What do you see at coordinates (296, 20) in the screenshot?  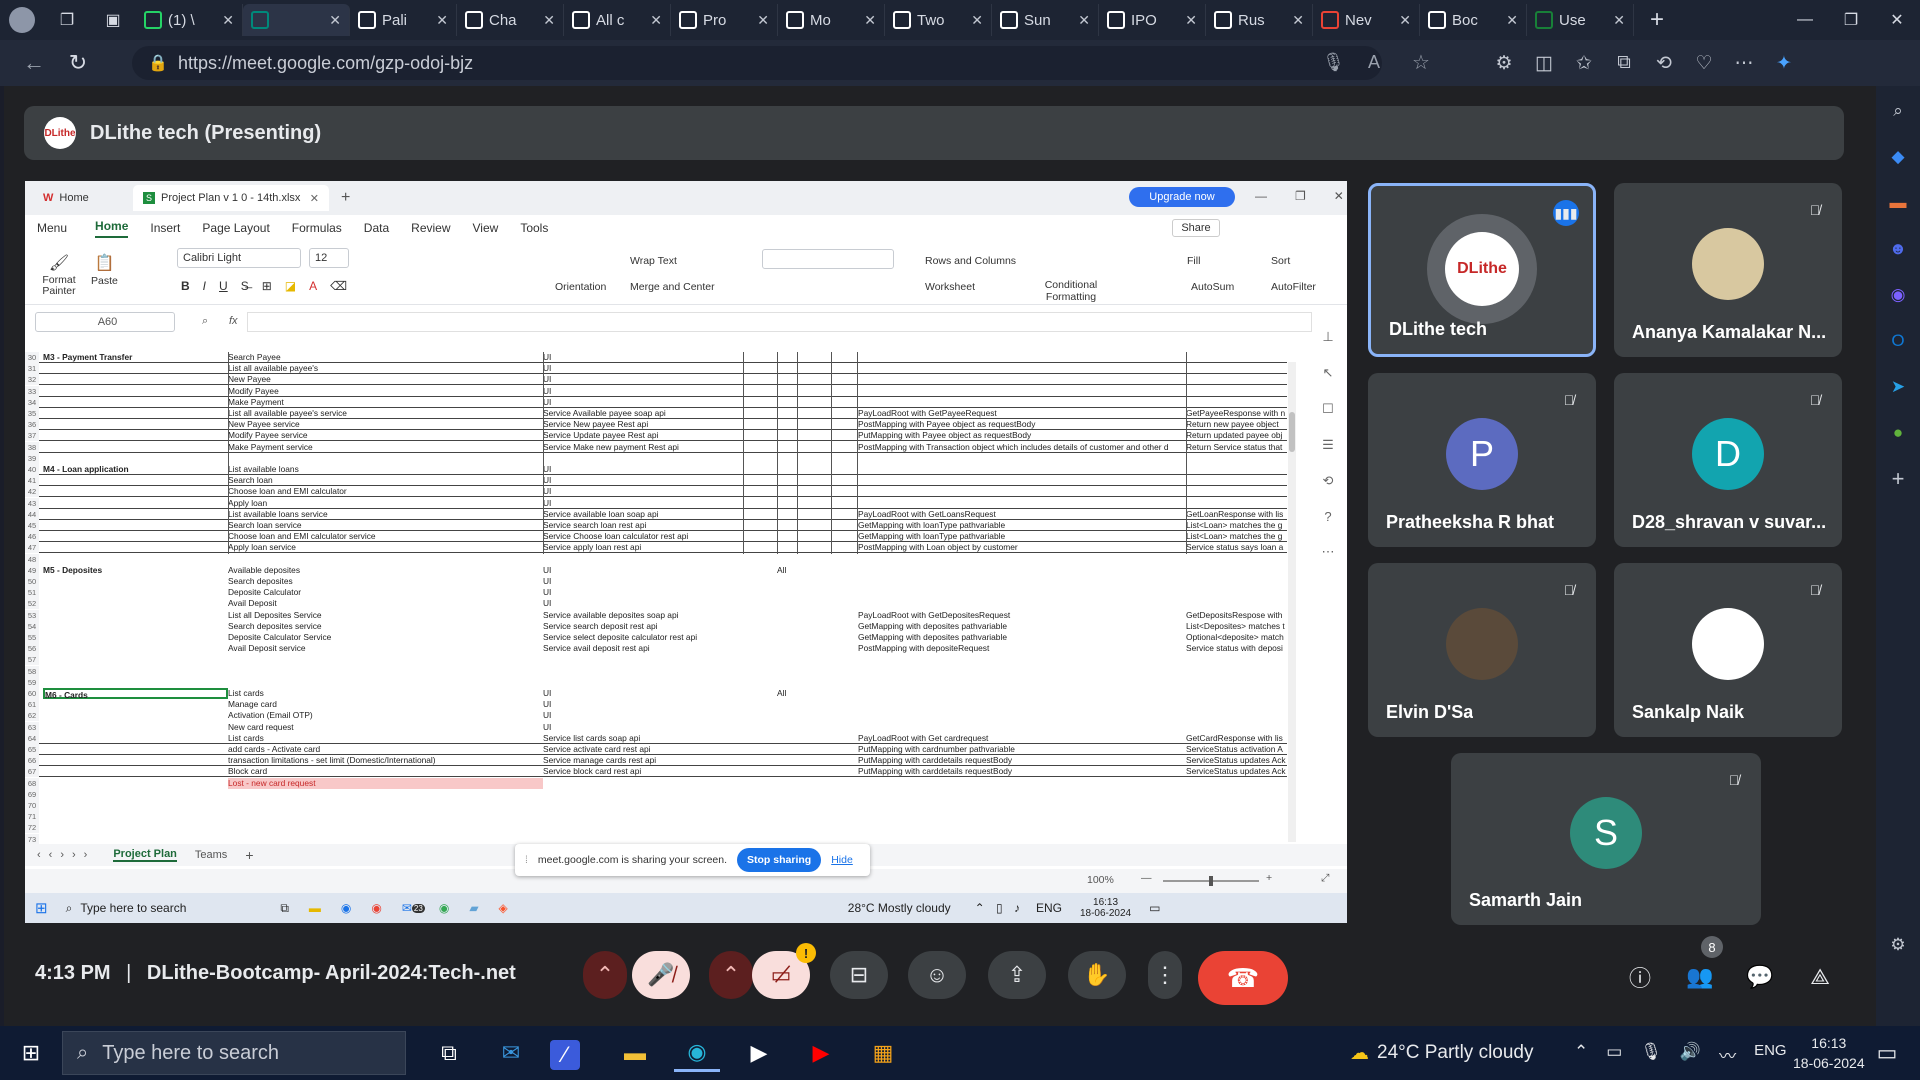 I see `browser-tab: ✕` at bounding box center [296, 20].